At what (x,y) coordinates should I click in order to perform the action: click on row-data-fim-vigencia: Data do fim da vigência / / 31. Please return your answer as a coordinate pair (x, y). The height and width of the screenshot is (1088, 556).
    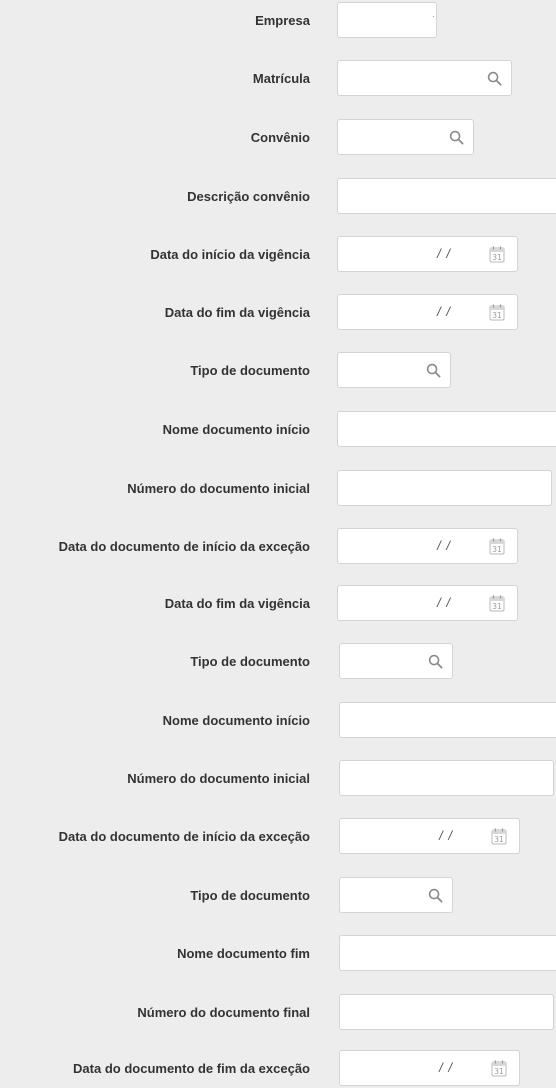
    Looking at the image, I should click on (278, 313).